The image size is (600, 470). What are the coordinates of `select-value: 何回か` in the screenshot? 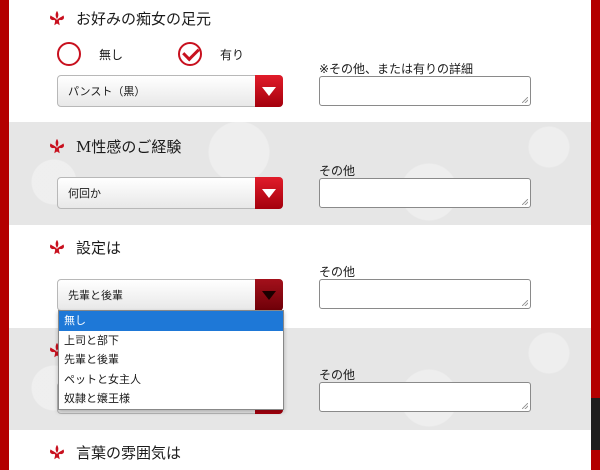 It's located at (84, 193).